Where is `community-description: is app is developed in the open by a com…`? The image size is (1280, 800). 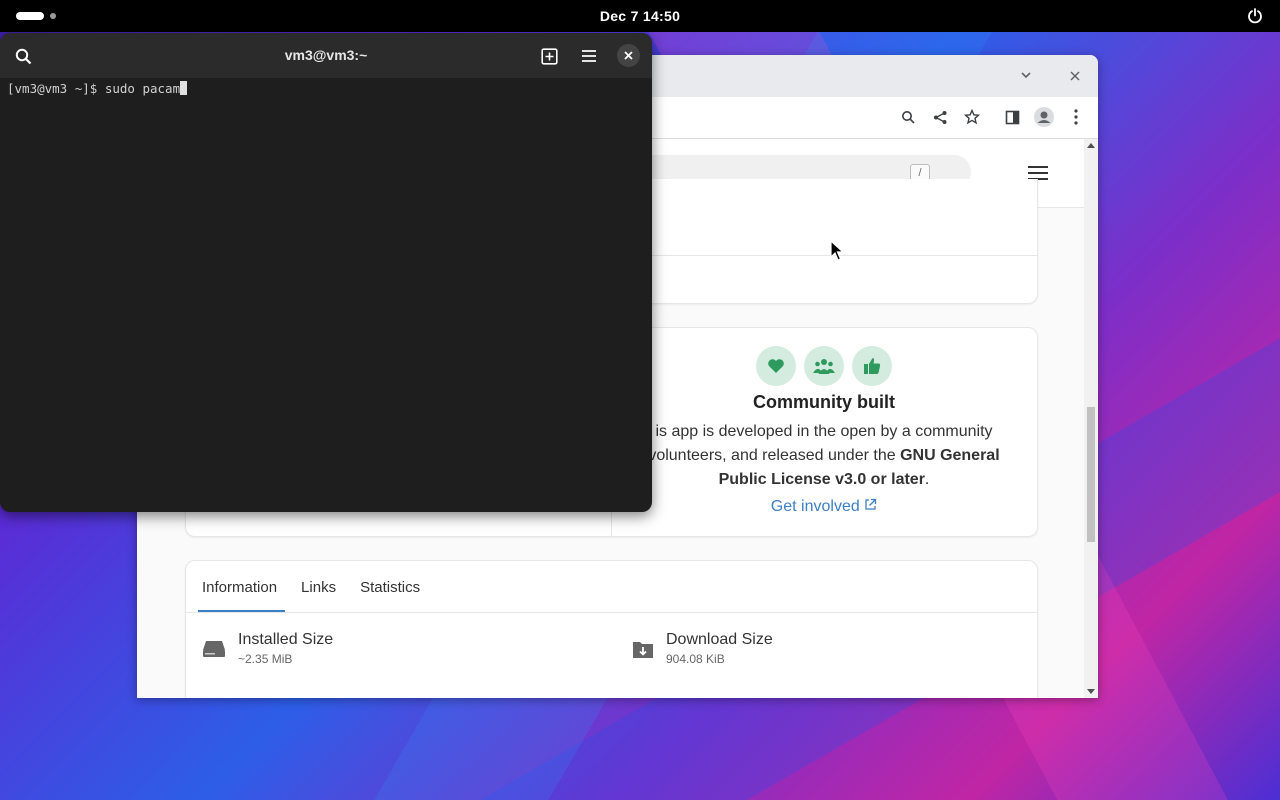 community-description: is app is developed in the open by a com… is located at coordinates (824, 456).